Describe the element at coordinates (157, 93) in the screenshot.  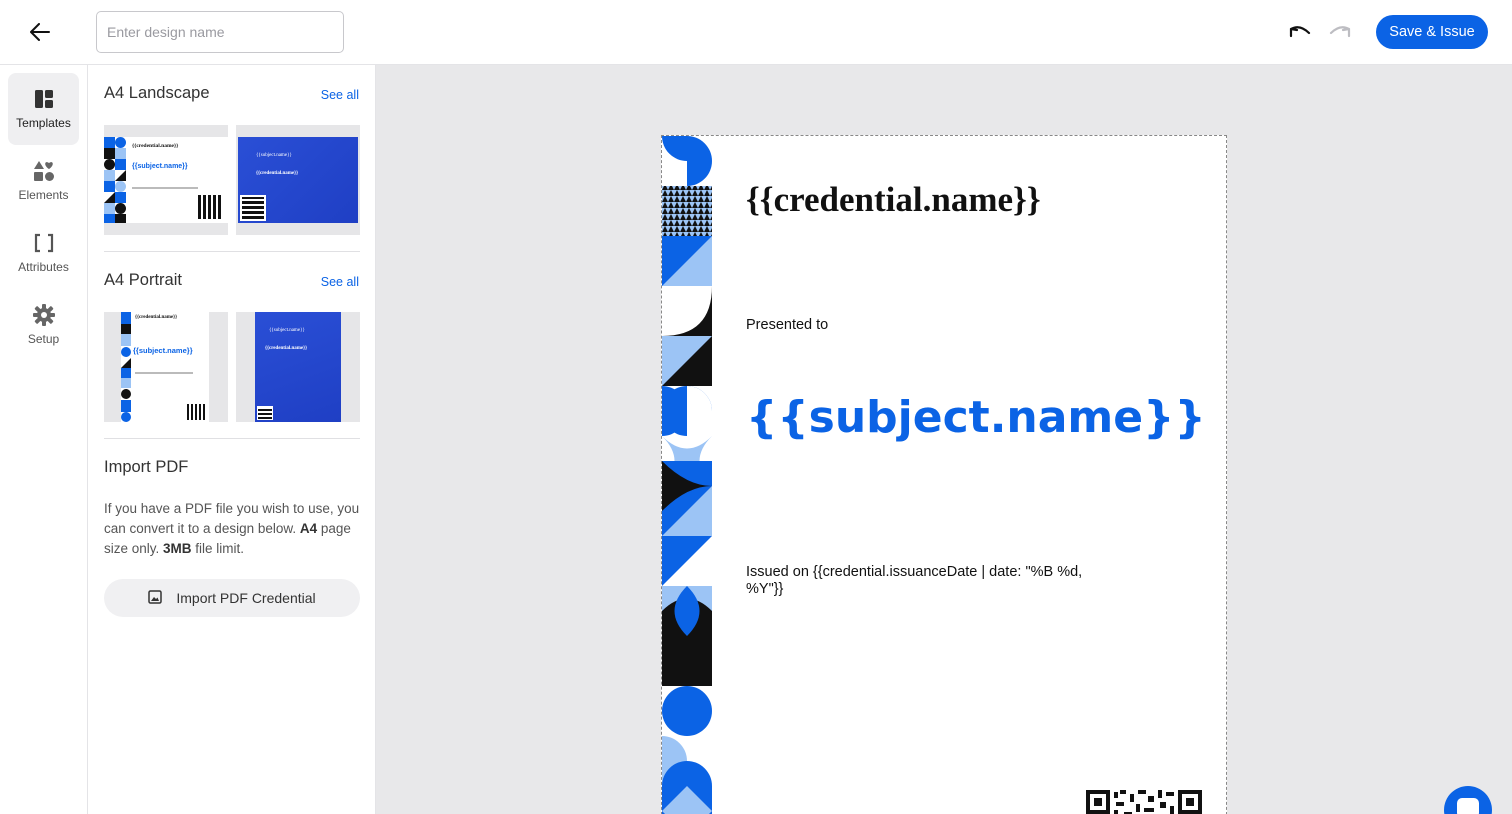
I see `section-title-landscape: A4 Landscape` at that location.